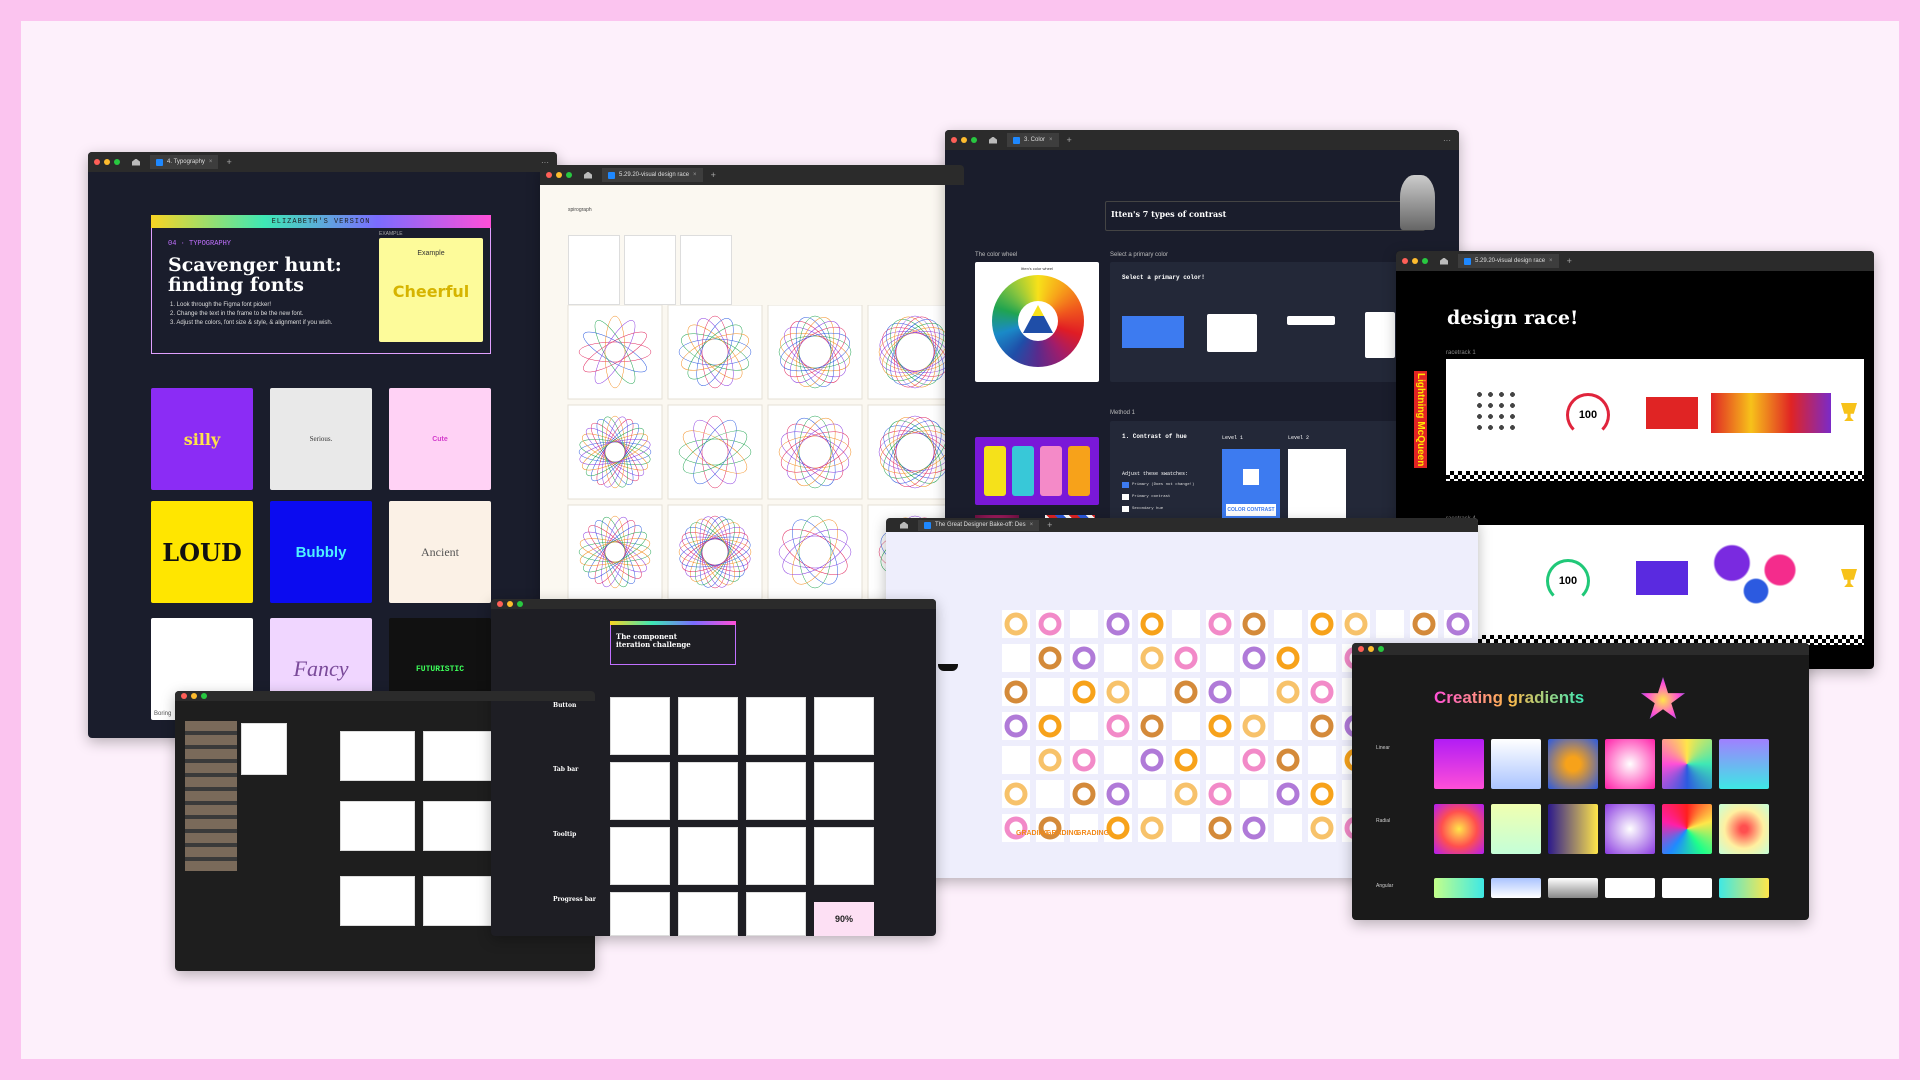 The width and height of the screenshot is (1920, 1080). Describe the element at coordinates (391, 234) in the screenshot. I see `example-caption: EXAMPLE` at that location.